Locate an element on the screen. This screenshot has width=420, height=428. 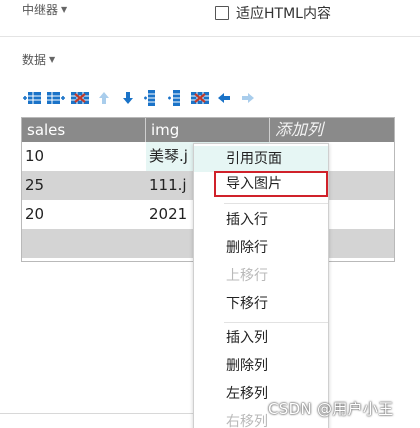
data-section-toggle: 数据 ▼ is located at coordinates (38, 59).